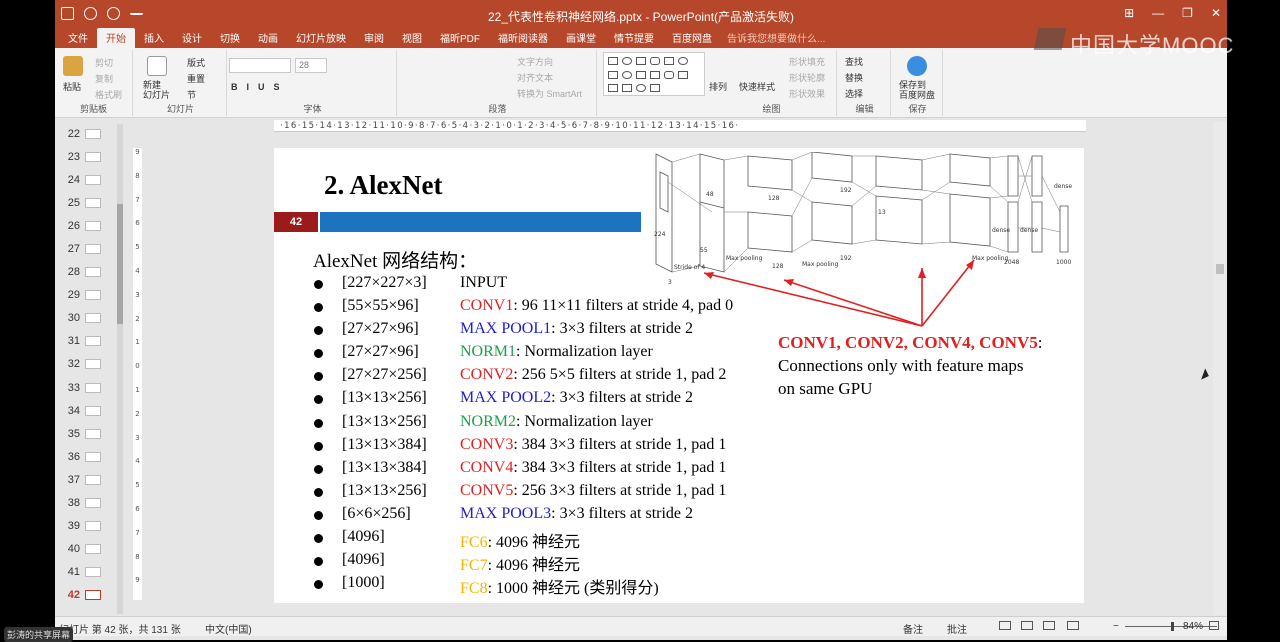 The image size is (1280, 642). What do you see at coordinates (120, 369) in the screenshot?
I see `thumbnail-scrollbar` at bounding box center [120, 369].